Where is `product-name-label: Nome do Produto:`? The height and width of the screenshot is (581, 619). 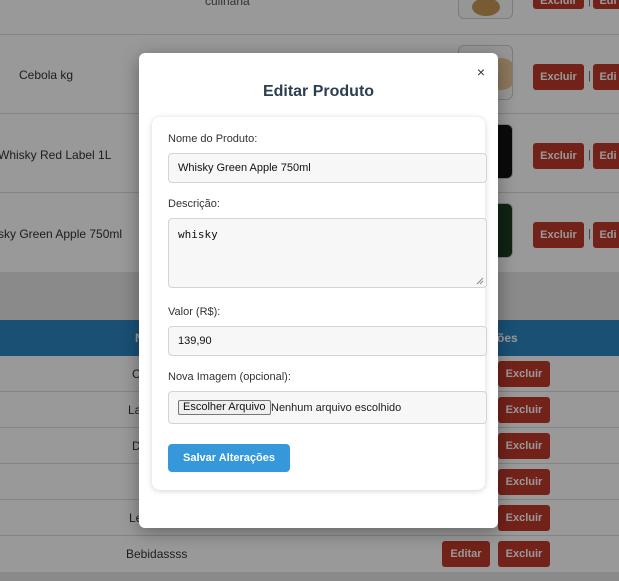
product-name-label: Nome do Produto: is located at coordinates (213, 139).